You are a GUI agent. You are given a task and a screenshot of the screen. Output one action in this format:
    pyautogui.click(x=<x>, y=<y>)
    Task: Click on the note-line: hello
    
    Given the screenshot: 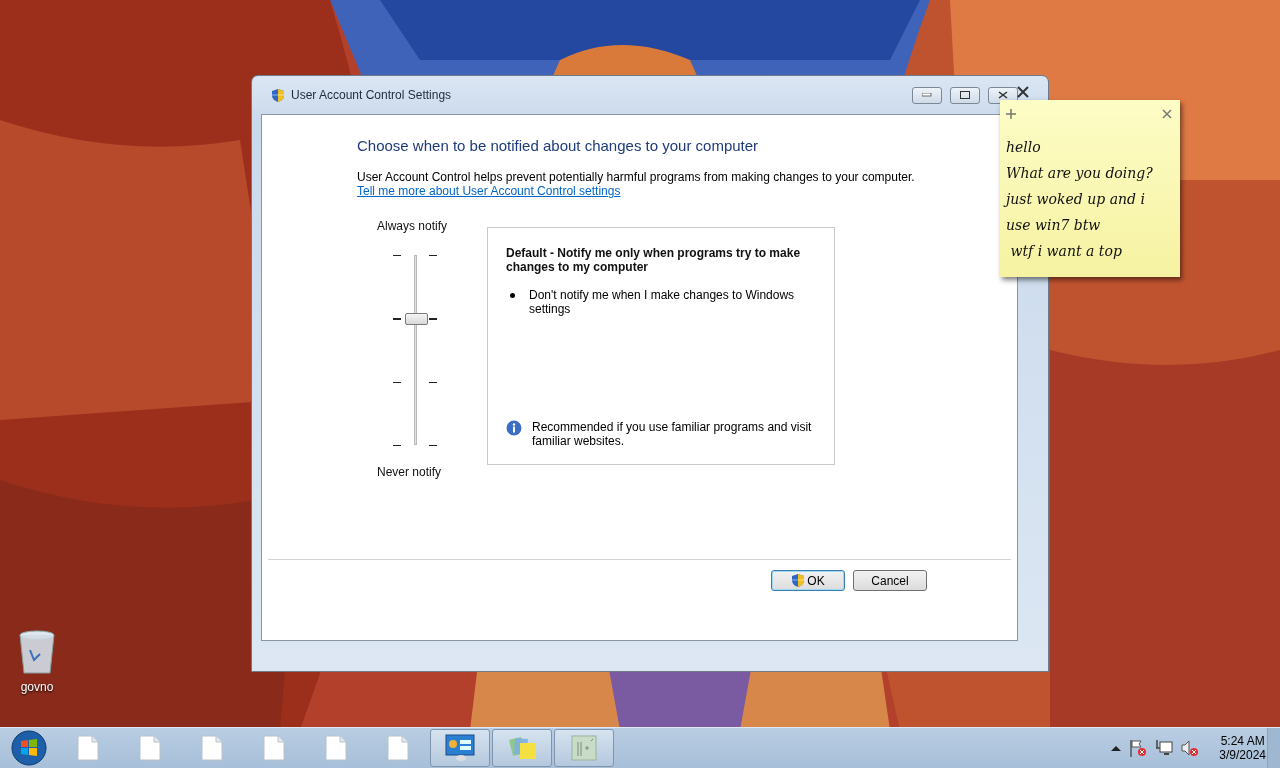 What is the action you would take?
    pyautogui.click(x=1024, y=147)
    